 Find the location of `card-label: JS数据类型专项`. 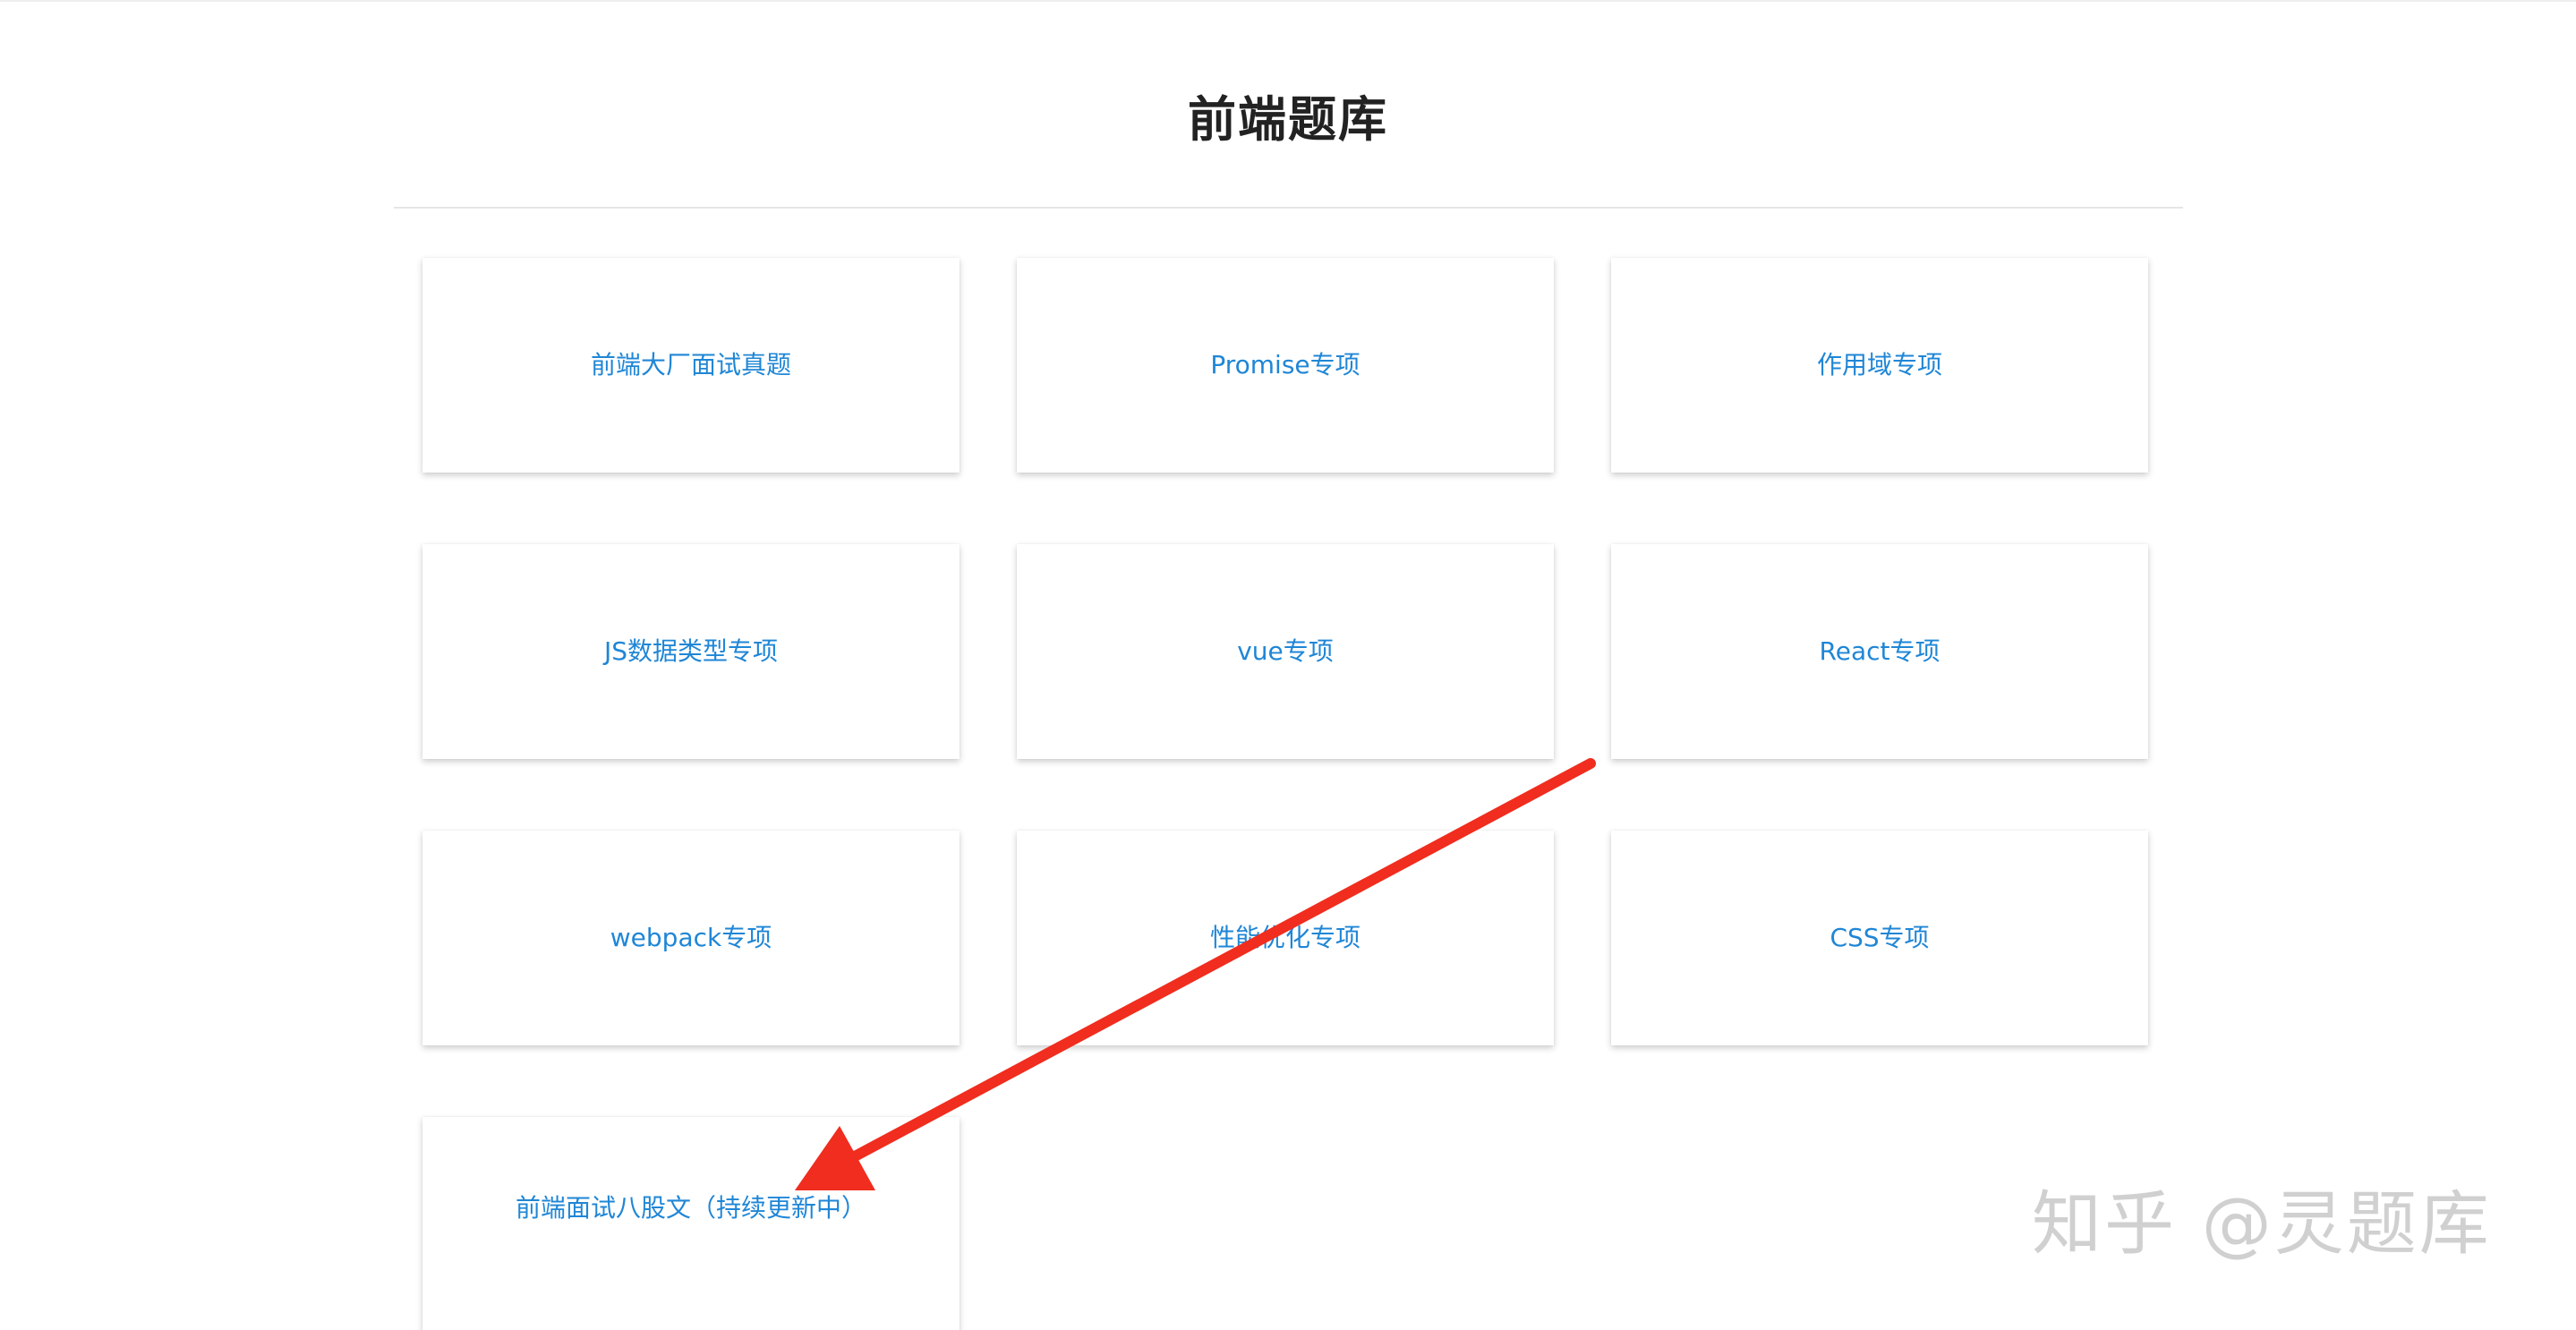

card-label: JS数据类型专项 is located at coordinates (691, 651).